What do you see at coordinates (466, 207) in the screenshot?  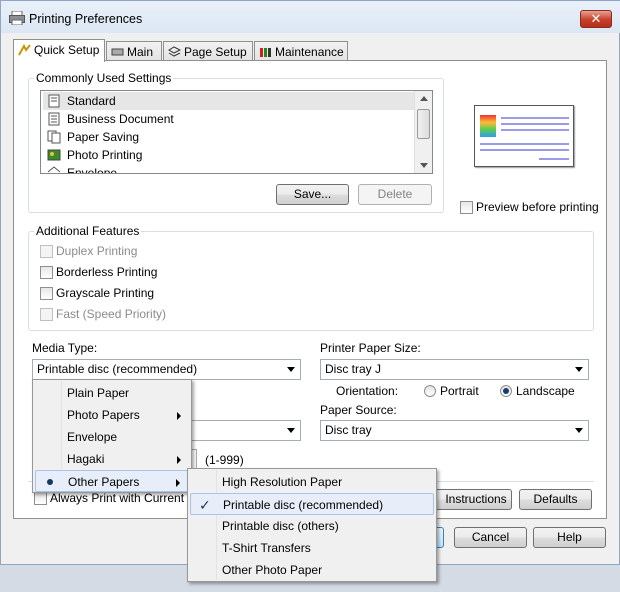 I see `preview-before-printing-checkbox` at bounding box center [466, 207].